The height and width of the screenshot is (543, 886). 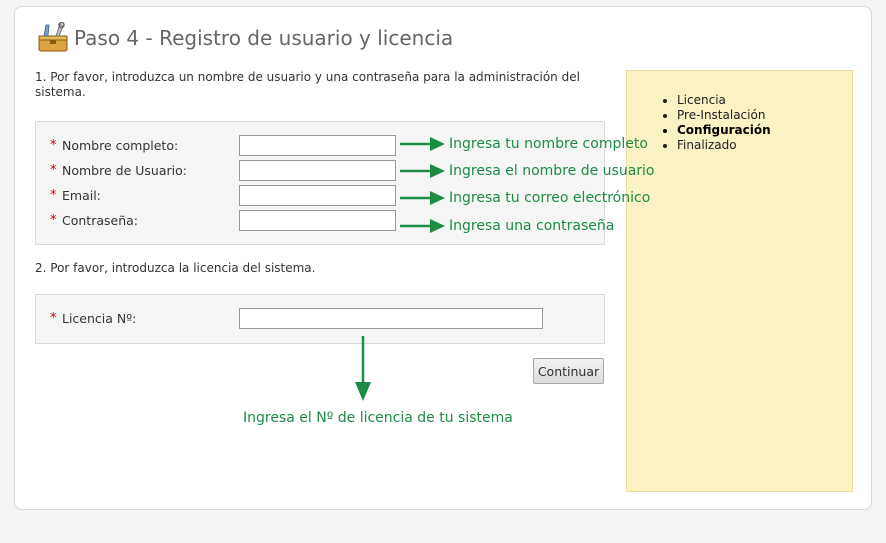 I want to click on annotation-password: Ingresa una contraseña, so click(x=532, y=226).